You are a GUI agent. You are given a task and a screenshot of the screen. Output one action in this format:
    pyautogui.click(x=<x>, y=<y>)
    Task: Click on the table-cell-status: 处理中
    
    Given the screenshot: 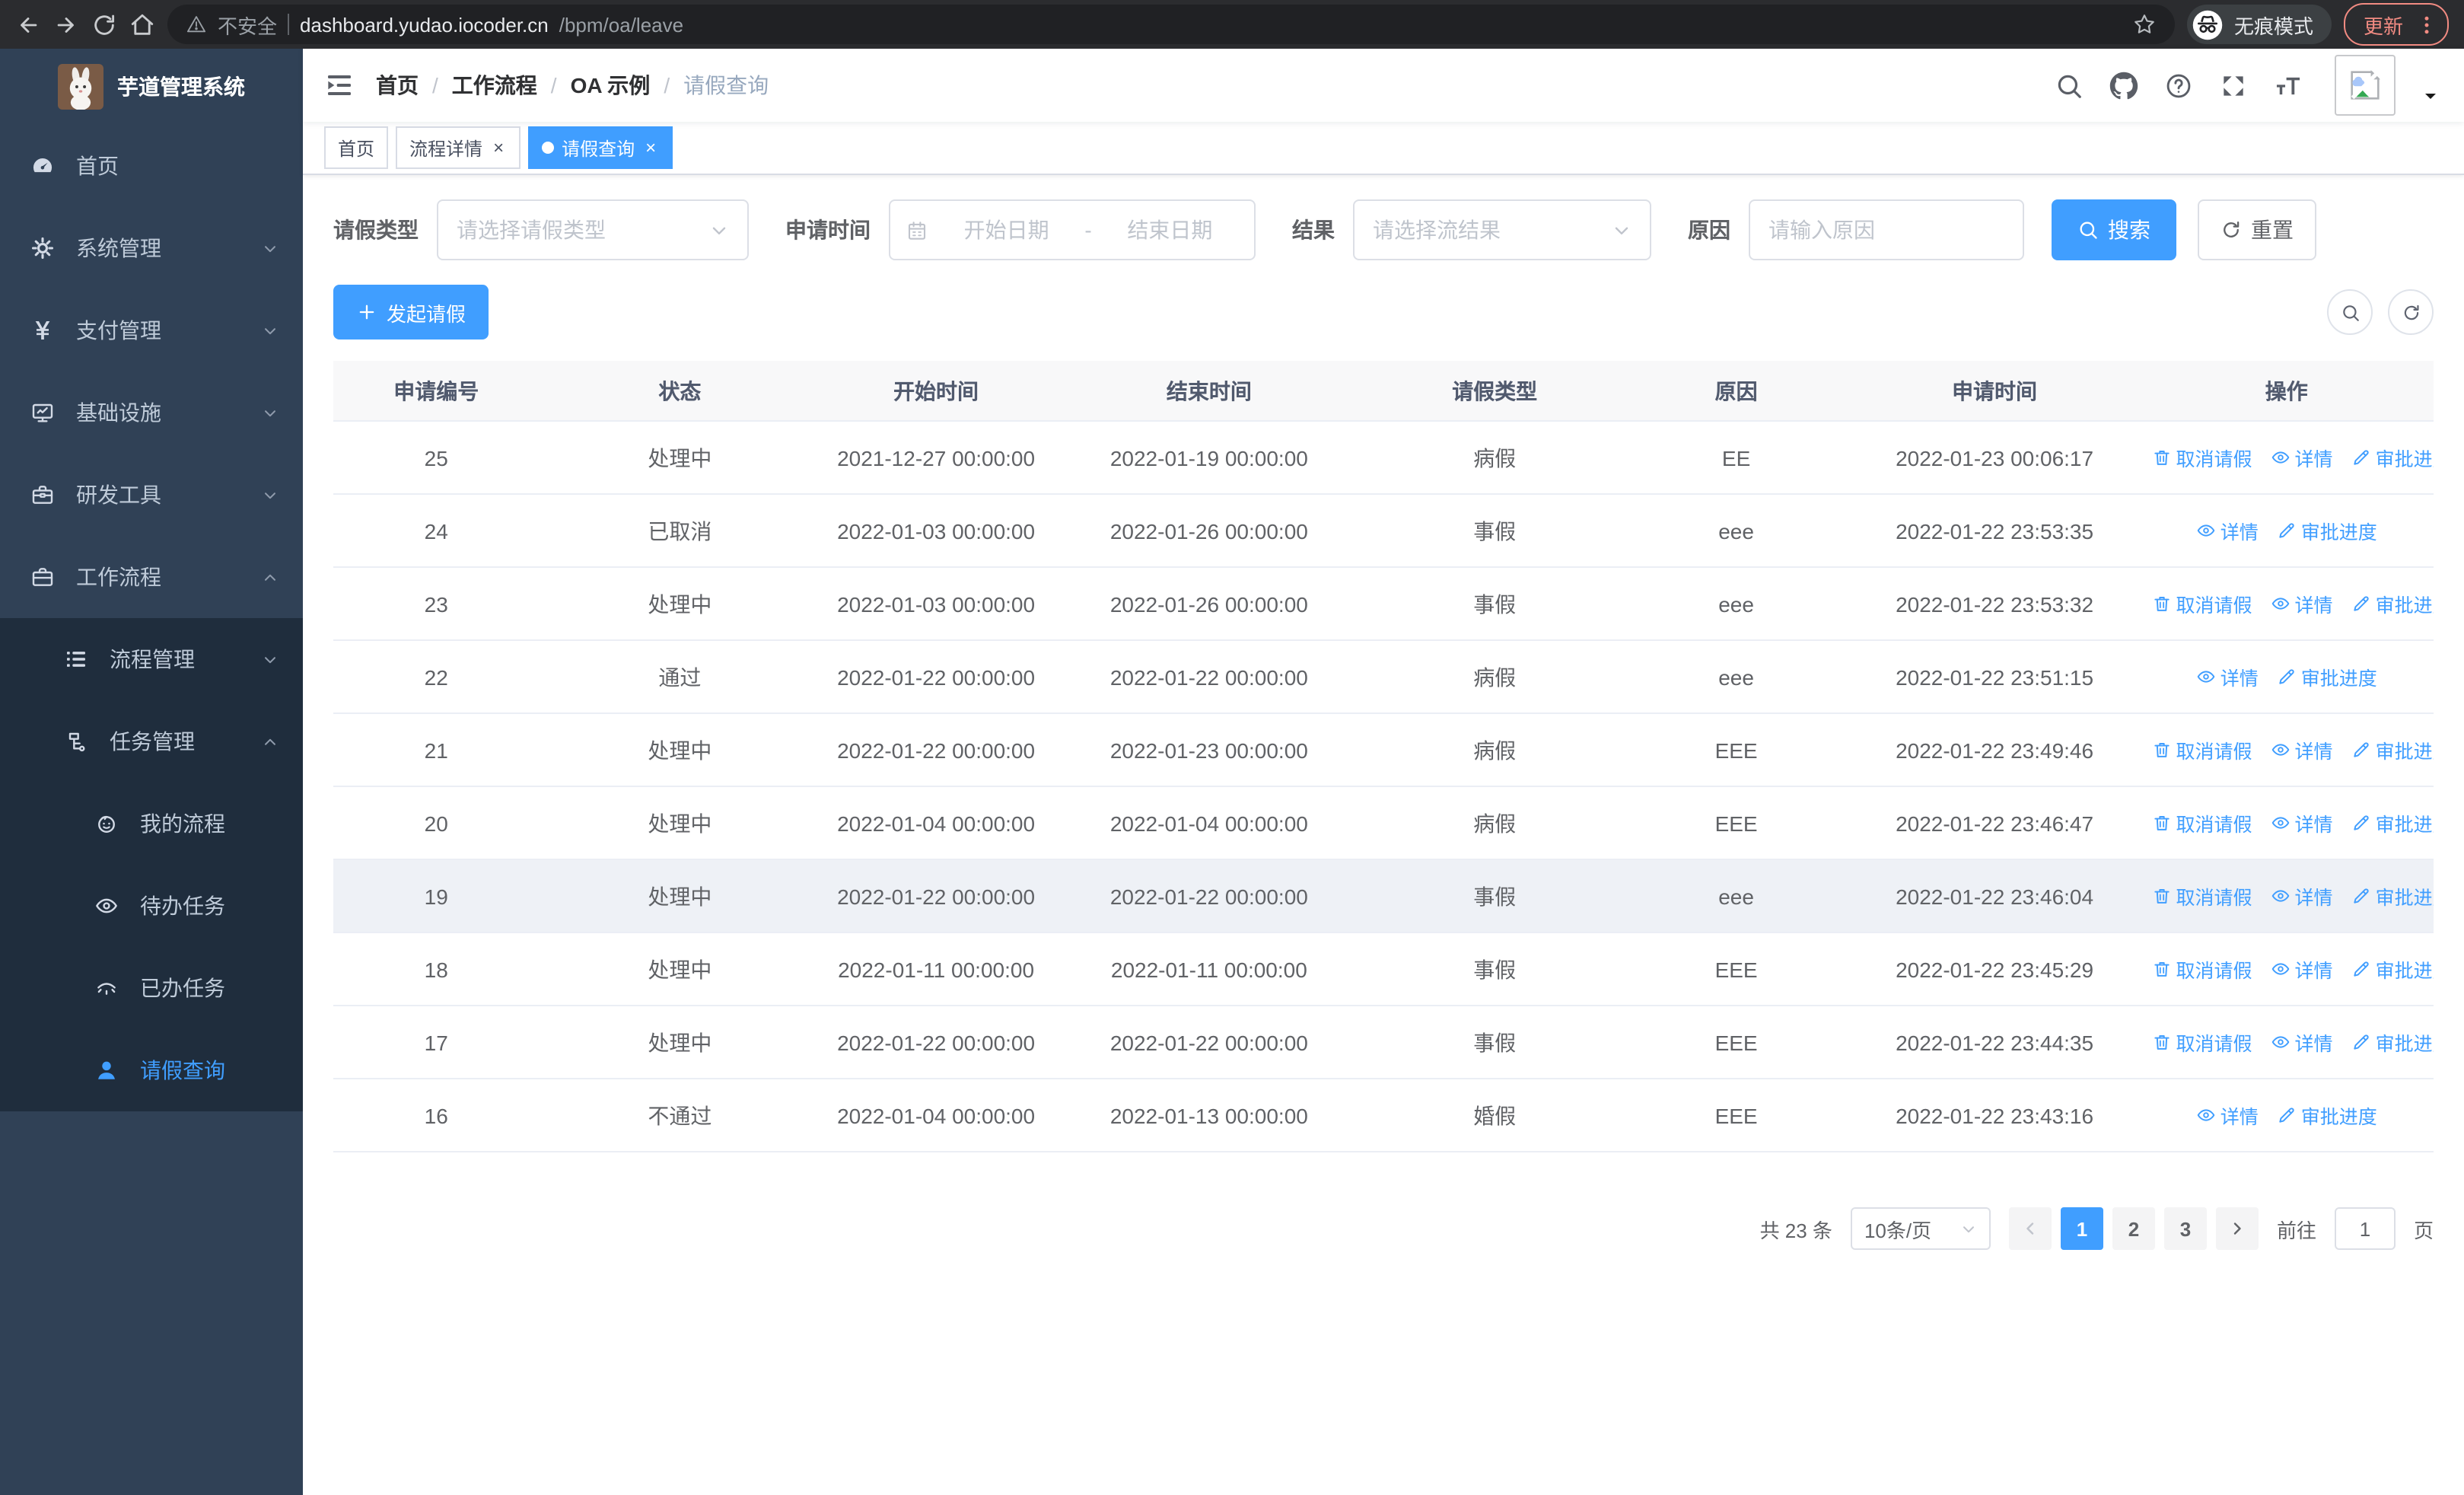 What is the action you would take?
    pyautogui.click(x=680, y=604)
    